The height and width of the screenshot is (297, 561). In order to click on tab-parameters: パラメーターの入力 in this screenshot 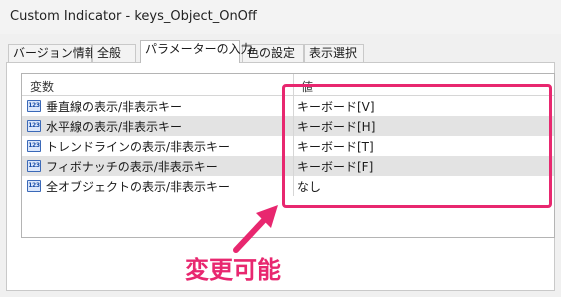, I will do `click(196, 51)`.